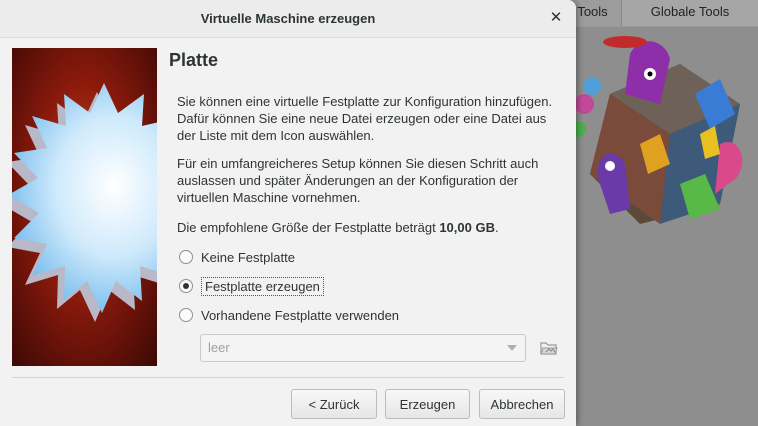  What do you see at coordinates (656, 130) in the screenshot?
I see `virtualbox-mascot-illustration` at bounding box center [656, 130].